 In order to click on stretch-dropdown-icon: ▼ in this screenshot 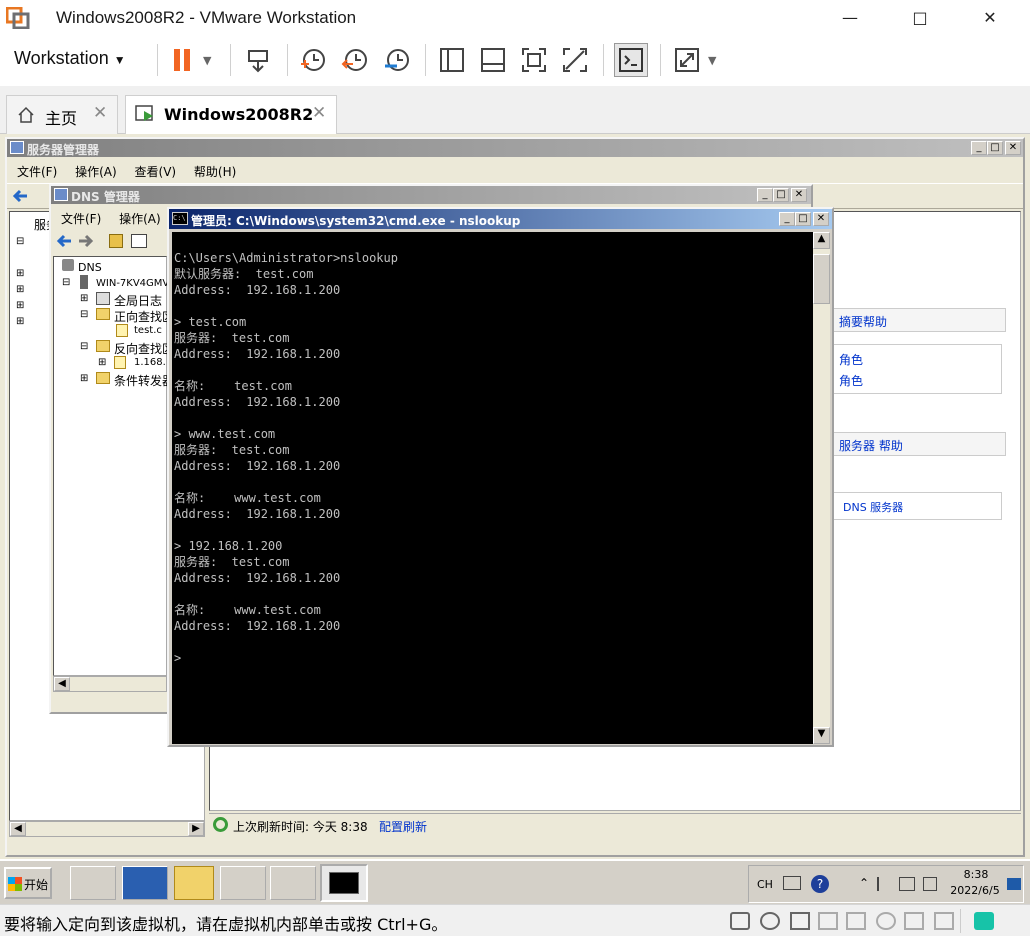, I will do `click(712, 60)`.